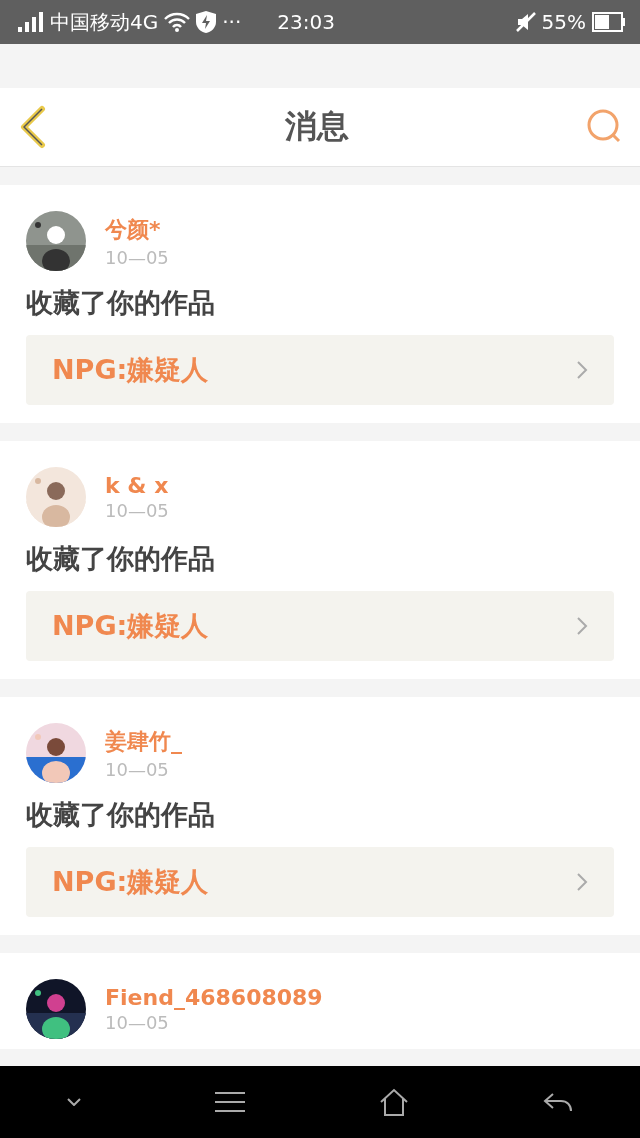 This screenshot has height=1138, width=640. What do you see at coordinates (230, 1102) in the screenshot?
I see `menu-button` at bounding box center [230, 1102].